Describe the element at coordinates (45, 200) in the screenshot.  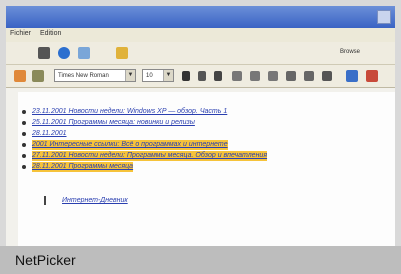
I see `text-cursor` at that location.